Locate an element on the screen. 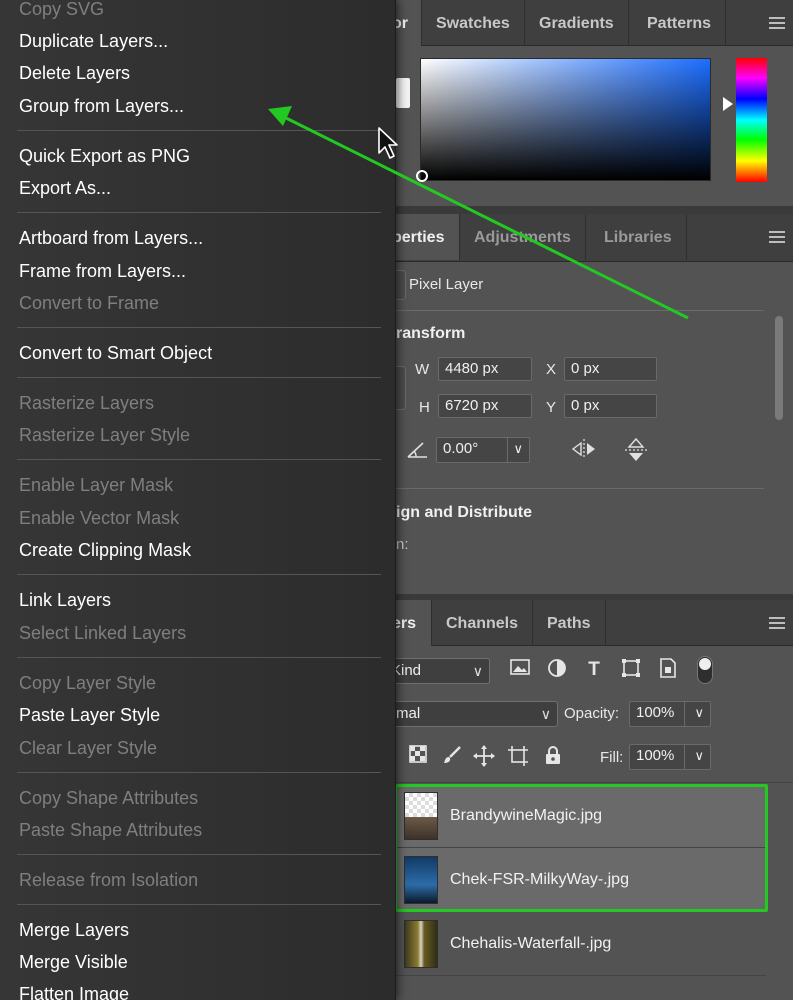  filter-adjustment-icon is located at coordinates (557, 670).